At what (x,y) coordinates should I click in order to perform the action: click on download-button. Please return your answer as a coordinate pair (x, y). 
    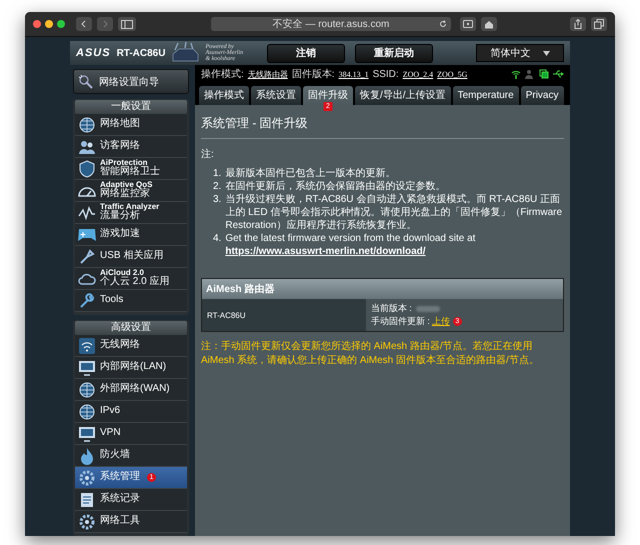
    Looking at the image, I should click on (468, 24).